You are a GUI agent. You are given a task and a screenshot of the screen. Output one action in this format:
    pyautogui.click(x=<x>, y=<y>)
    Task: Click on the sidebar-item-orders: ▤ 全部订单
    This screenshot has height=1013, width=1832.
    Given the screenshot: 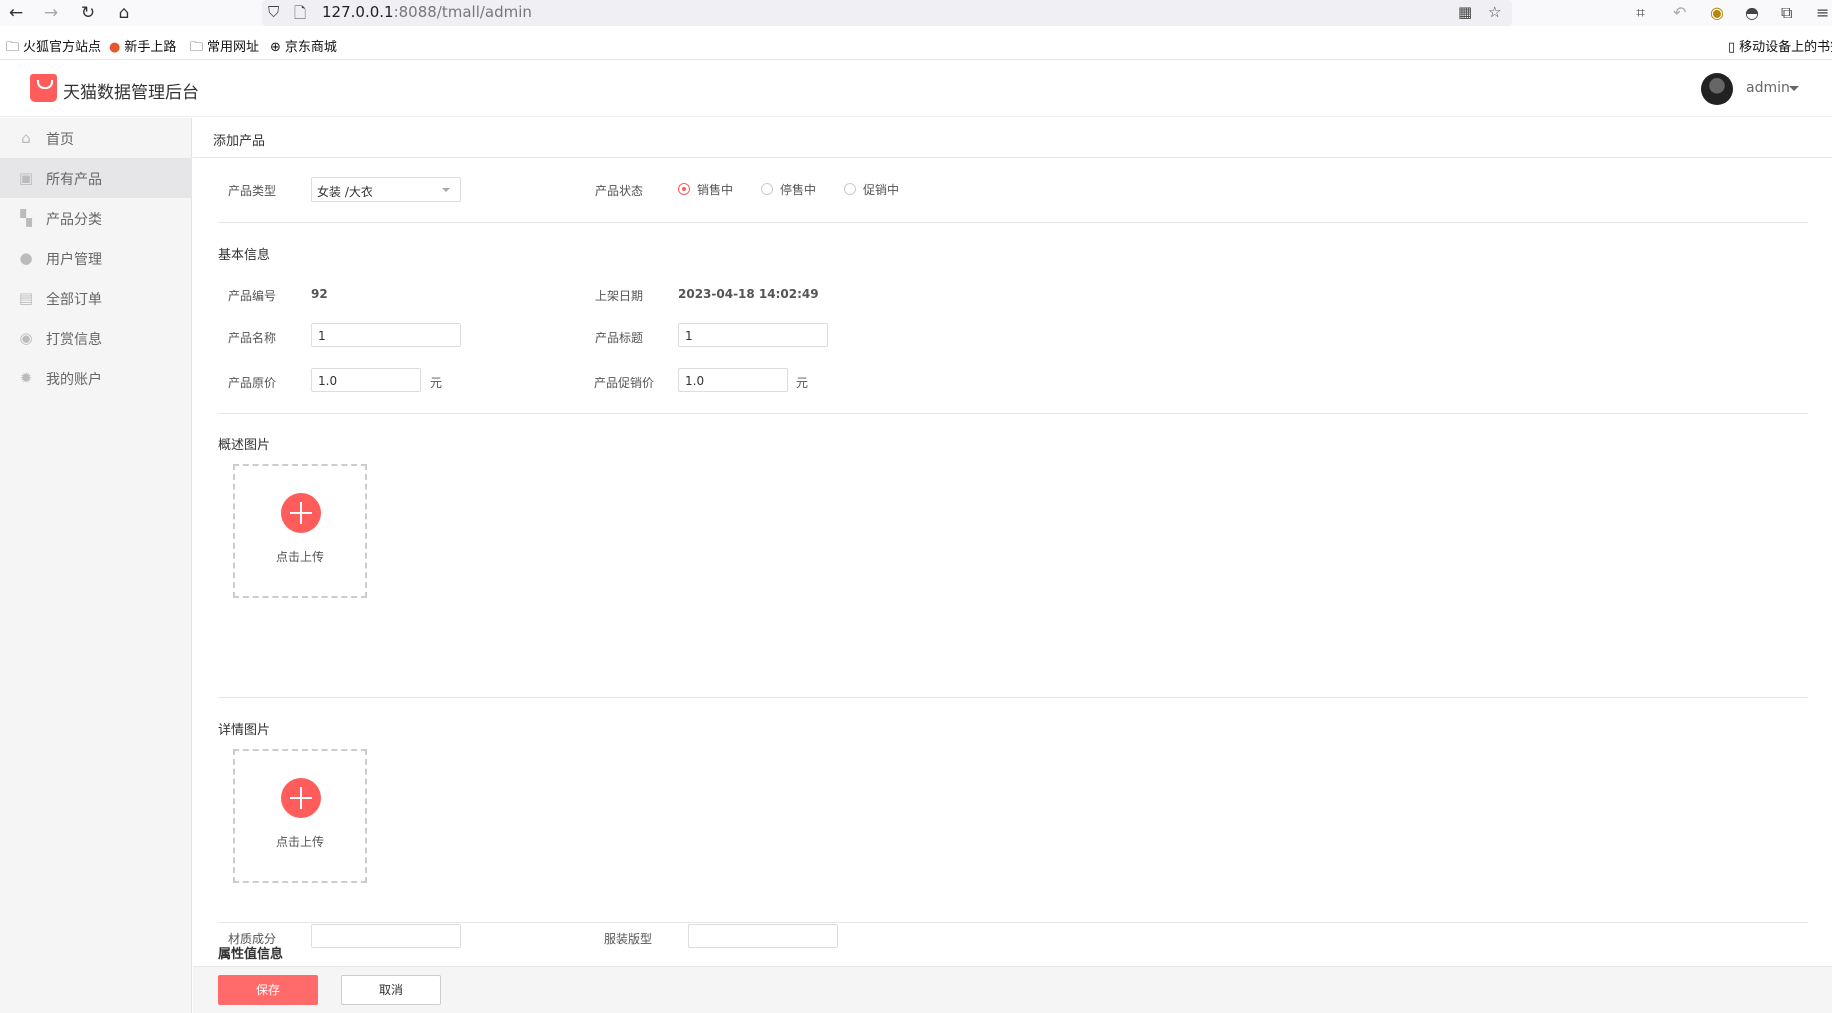 What is the action you would take?
    pyautogui.click(x=96, y=298)
    